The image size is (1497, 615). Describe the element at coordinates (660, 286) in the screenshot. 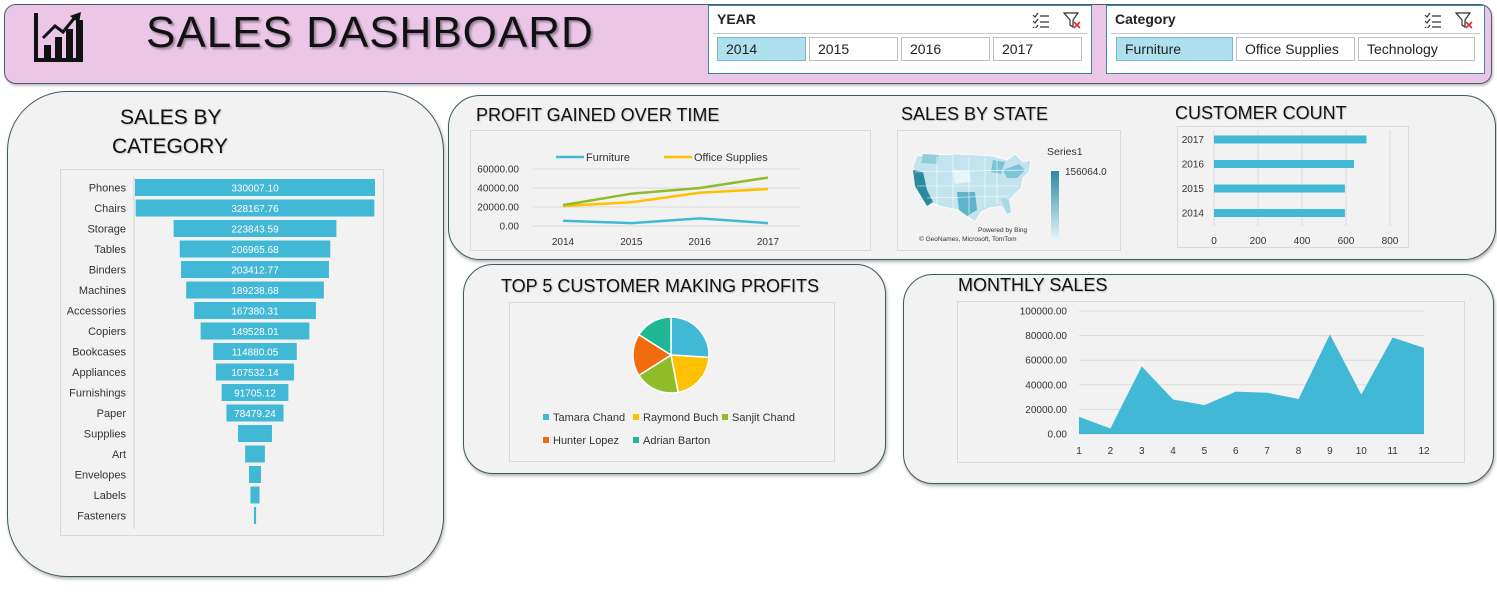

I see `top5-customers-title: TOP 5 CUSTOMER MAKING PROFITS` at that location.